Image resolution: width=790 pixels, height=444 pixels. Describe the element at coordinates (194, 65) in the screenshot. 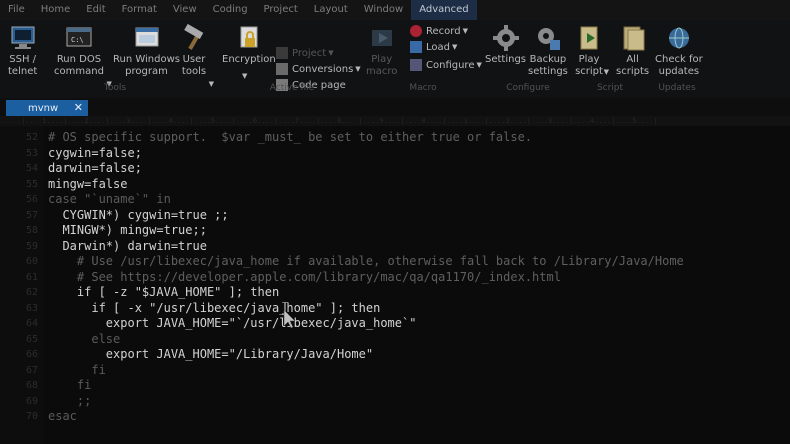

I see `user-tools-label: User tools` at that location.